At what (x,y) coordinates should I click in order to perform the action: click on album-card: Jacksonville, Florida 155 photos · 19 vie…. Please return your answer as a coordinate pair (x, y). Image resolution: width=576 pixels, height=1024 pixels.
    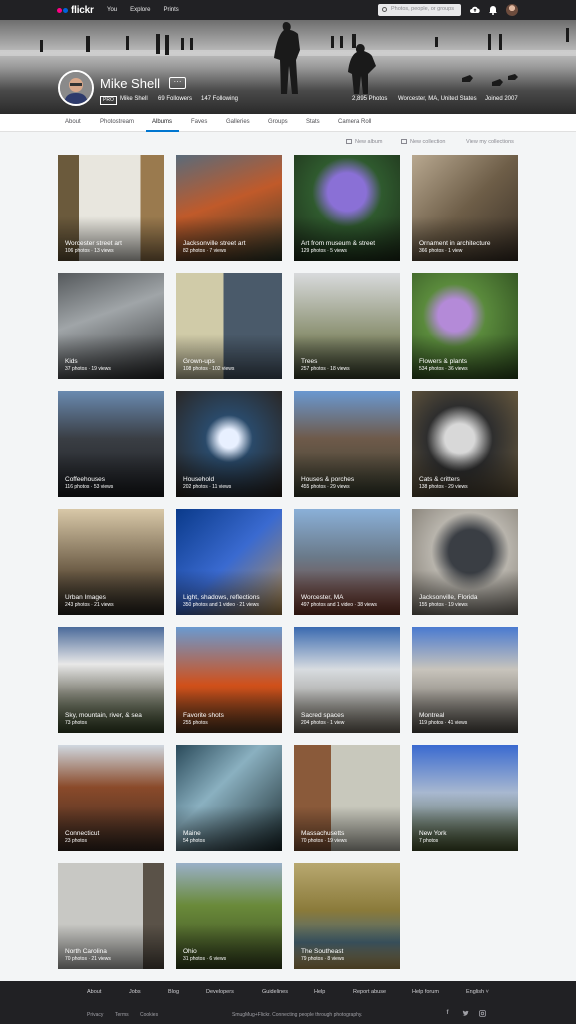
    Looking at the image, I should click on (465, 562).